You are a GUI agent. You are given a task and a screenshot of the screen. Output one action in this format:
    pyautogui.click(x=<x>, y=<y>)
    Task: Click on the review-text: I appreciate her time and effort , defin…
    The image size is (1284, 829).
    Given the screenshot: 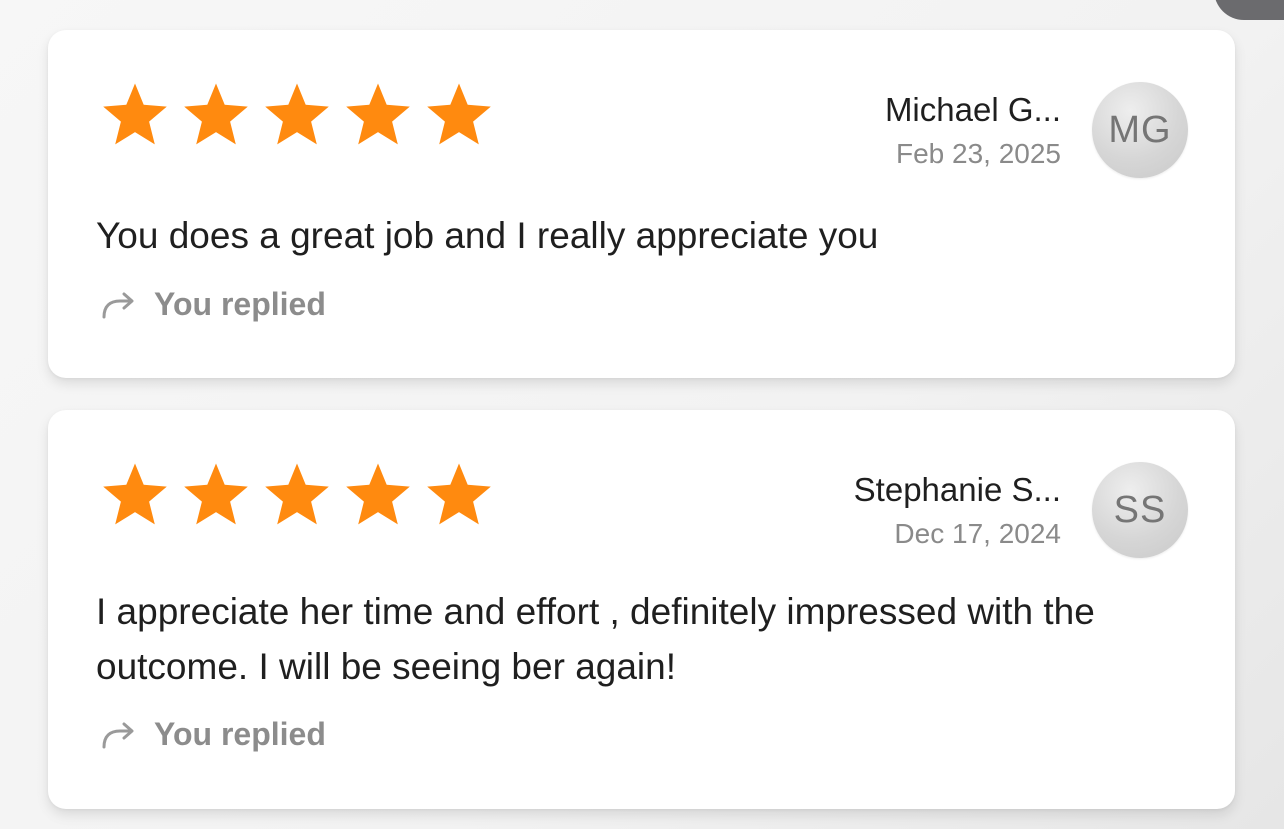 What is the action you would take?
    pyautogui.click(x=595, y=639)
    